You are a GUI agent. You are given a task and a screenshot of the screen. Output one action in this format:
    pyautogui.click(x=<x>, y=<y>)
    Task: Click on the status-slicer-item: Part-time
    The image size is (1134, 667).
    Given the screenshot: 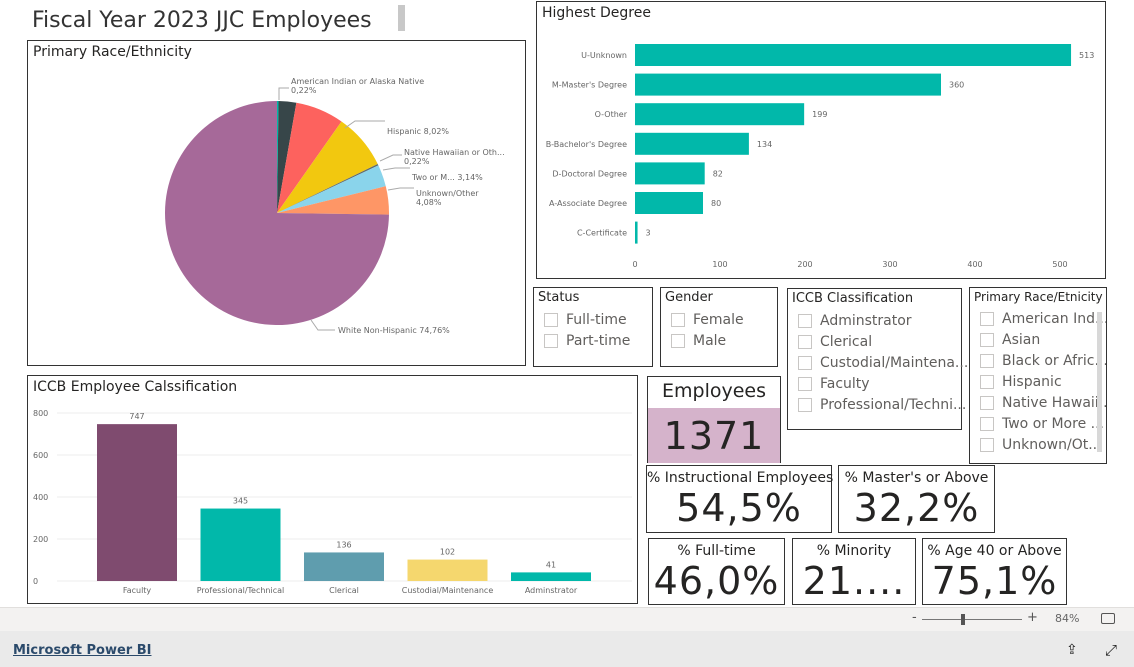 What is the action you would take?
    pyautogui.click(x=596, y=340)
    